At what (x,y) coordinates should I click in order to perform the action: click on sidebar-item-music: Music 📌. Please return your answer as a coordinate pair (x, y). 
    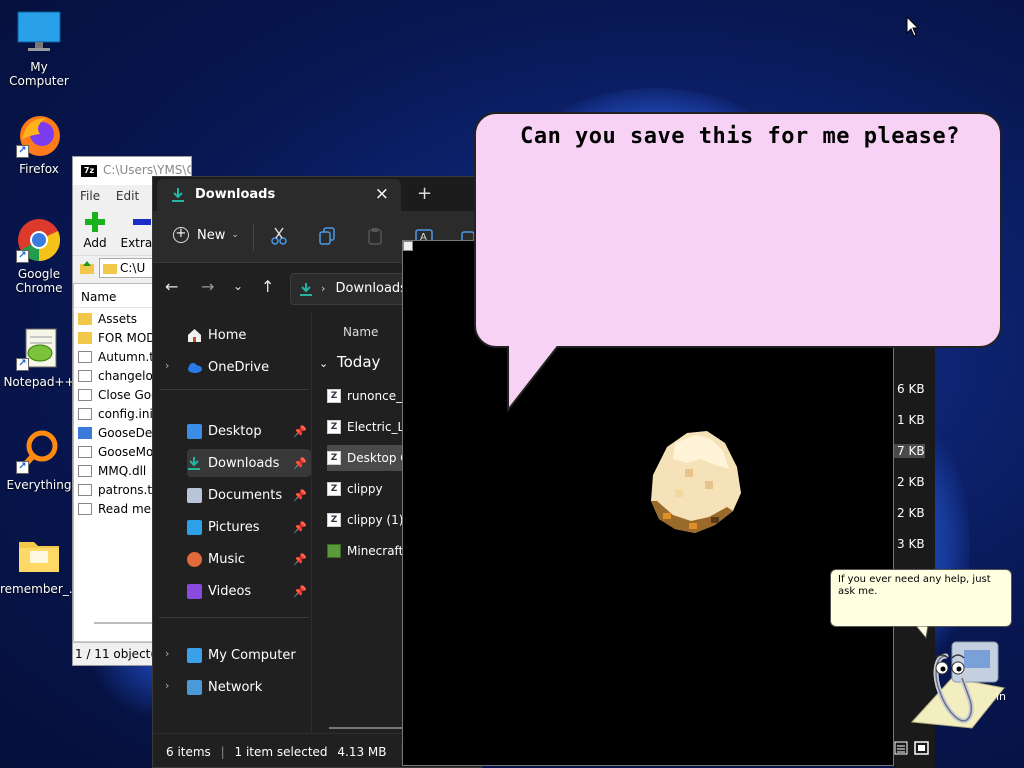
    Looking at the image, I should click on (249, 559).